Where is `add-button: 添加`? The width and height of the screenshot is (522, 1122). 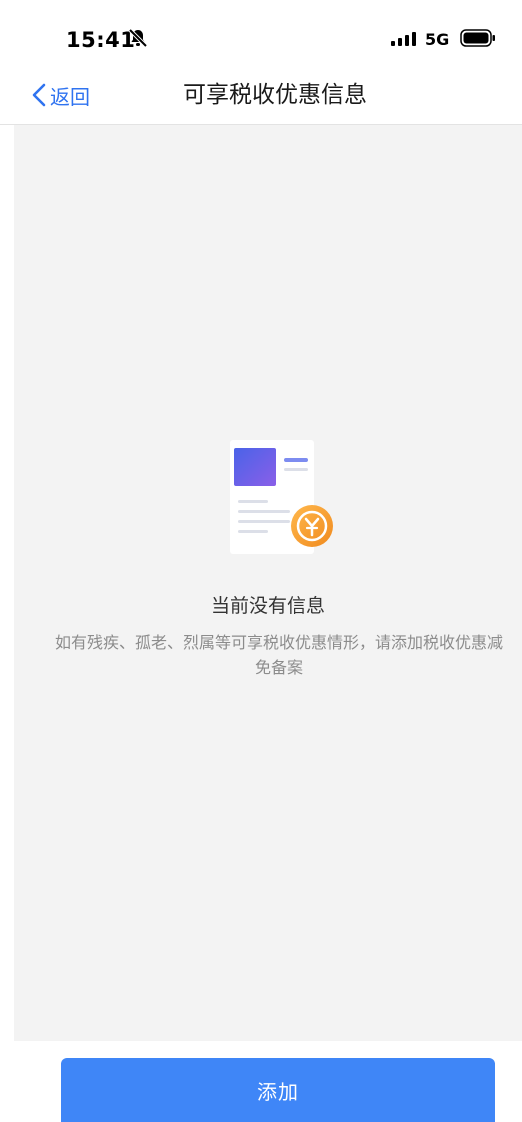
add-button: 添加 is located at coordinates (278, 1090).